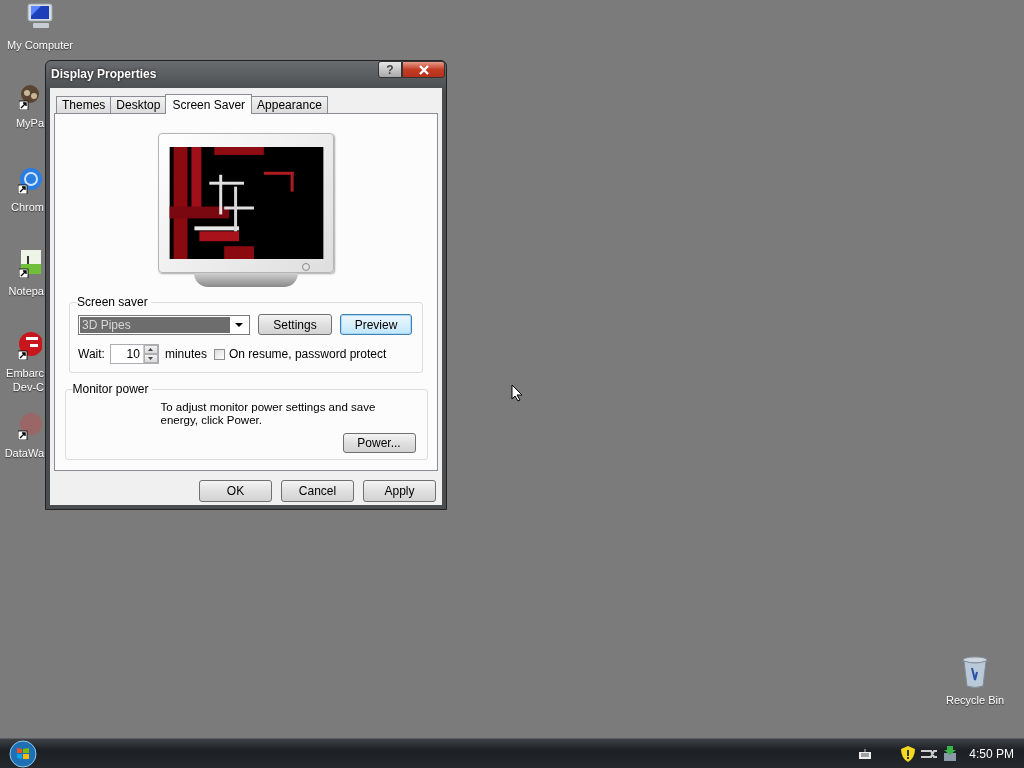  What do you see at coordinates (164, 324) in the screenshot?
I see `dropdown: 3D Pipes` at bounding box center [164, 324].